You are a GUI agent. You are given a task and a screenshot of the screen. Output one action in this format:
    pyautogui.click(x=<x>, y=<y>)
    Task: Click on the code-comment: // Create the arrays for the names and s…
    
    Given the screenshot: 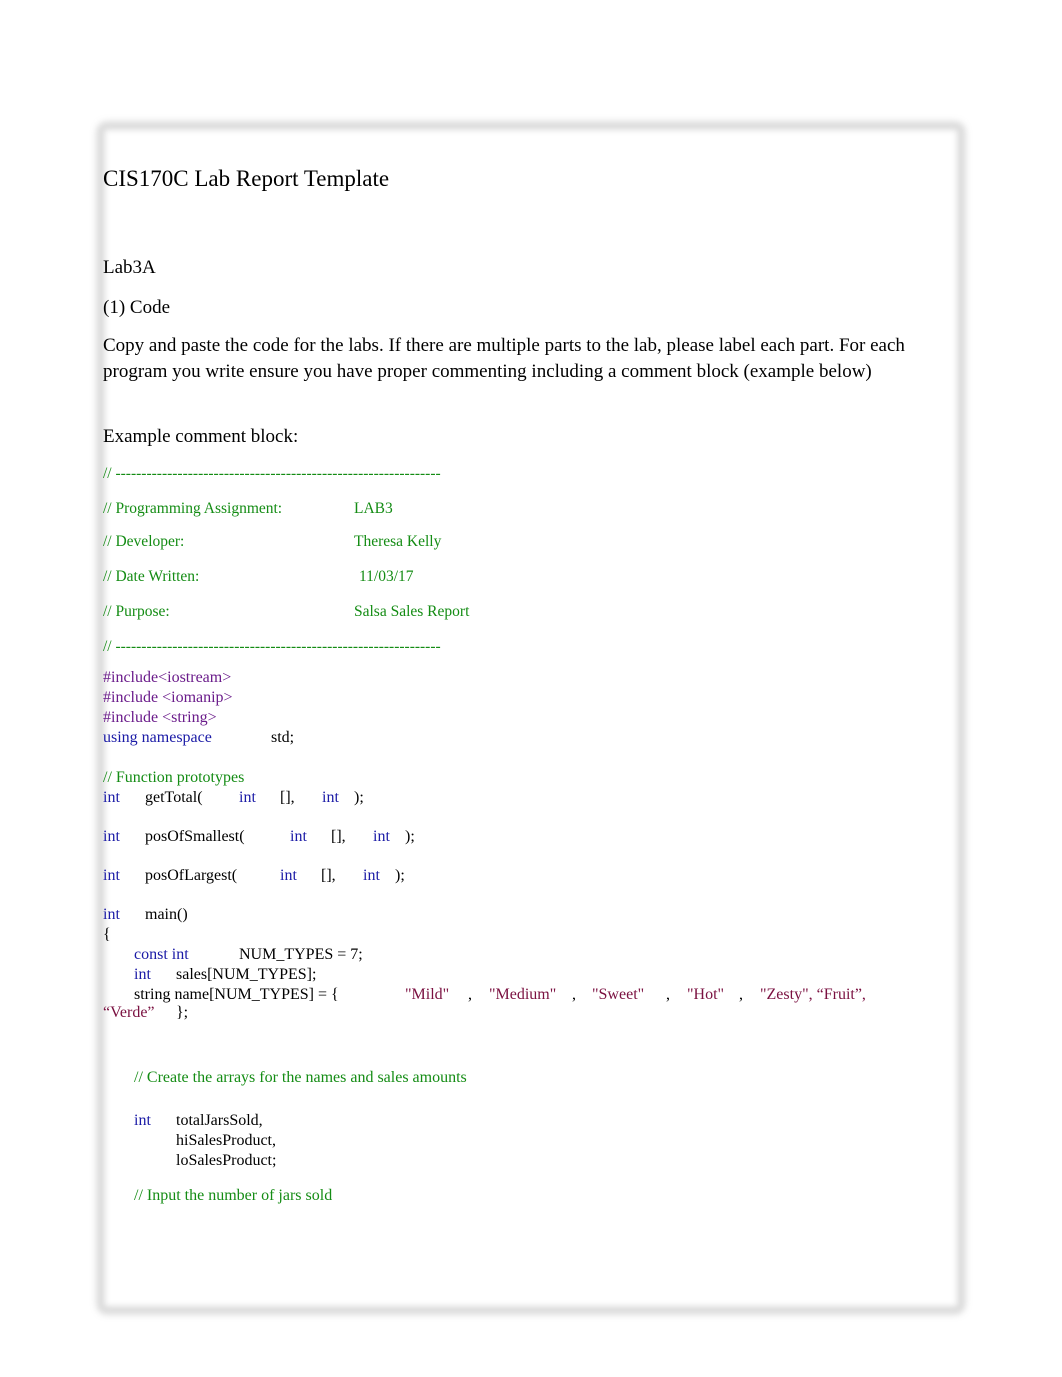 What is the action you would take?
    pyautogui.click(x=300, y=1077)
    